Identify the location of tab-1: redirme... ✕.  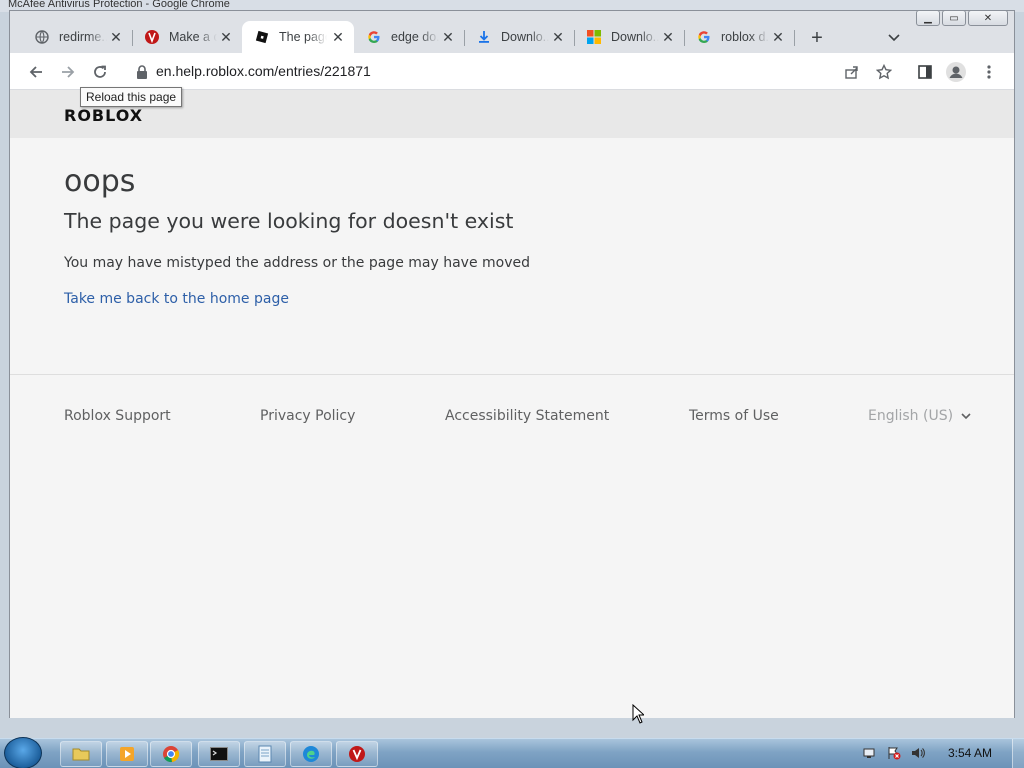
(77, 37).